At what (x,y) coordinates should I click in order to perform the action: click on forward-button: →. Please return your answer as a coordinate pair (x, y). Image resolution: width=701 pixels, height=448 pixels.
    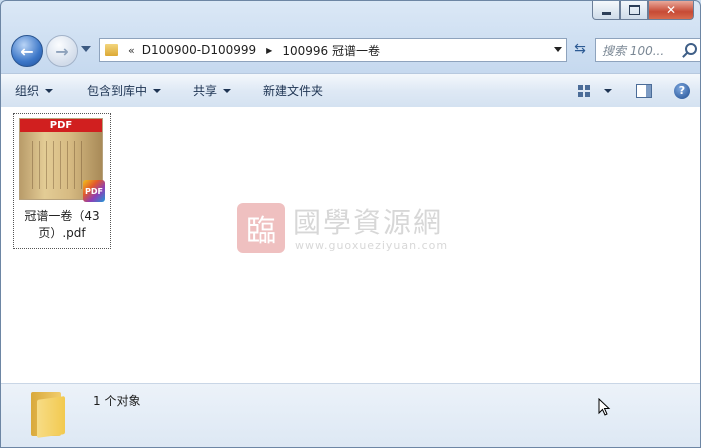
    Looking at the image, I should click on (62, 51).